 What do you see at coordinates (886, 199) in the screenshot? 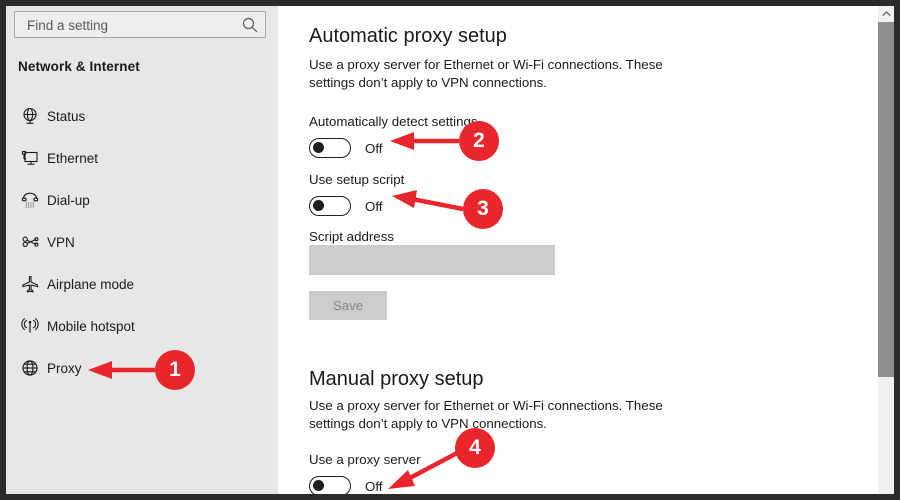
I see `scrollbar-thumb` at bounding box center [886, 199].